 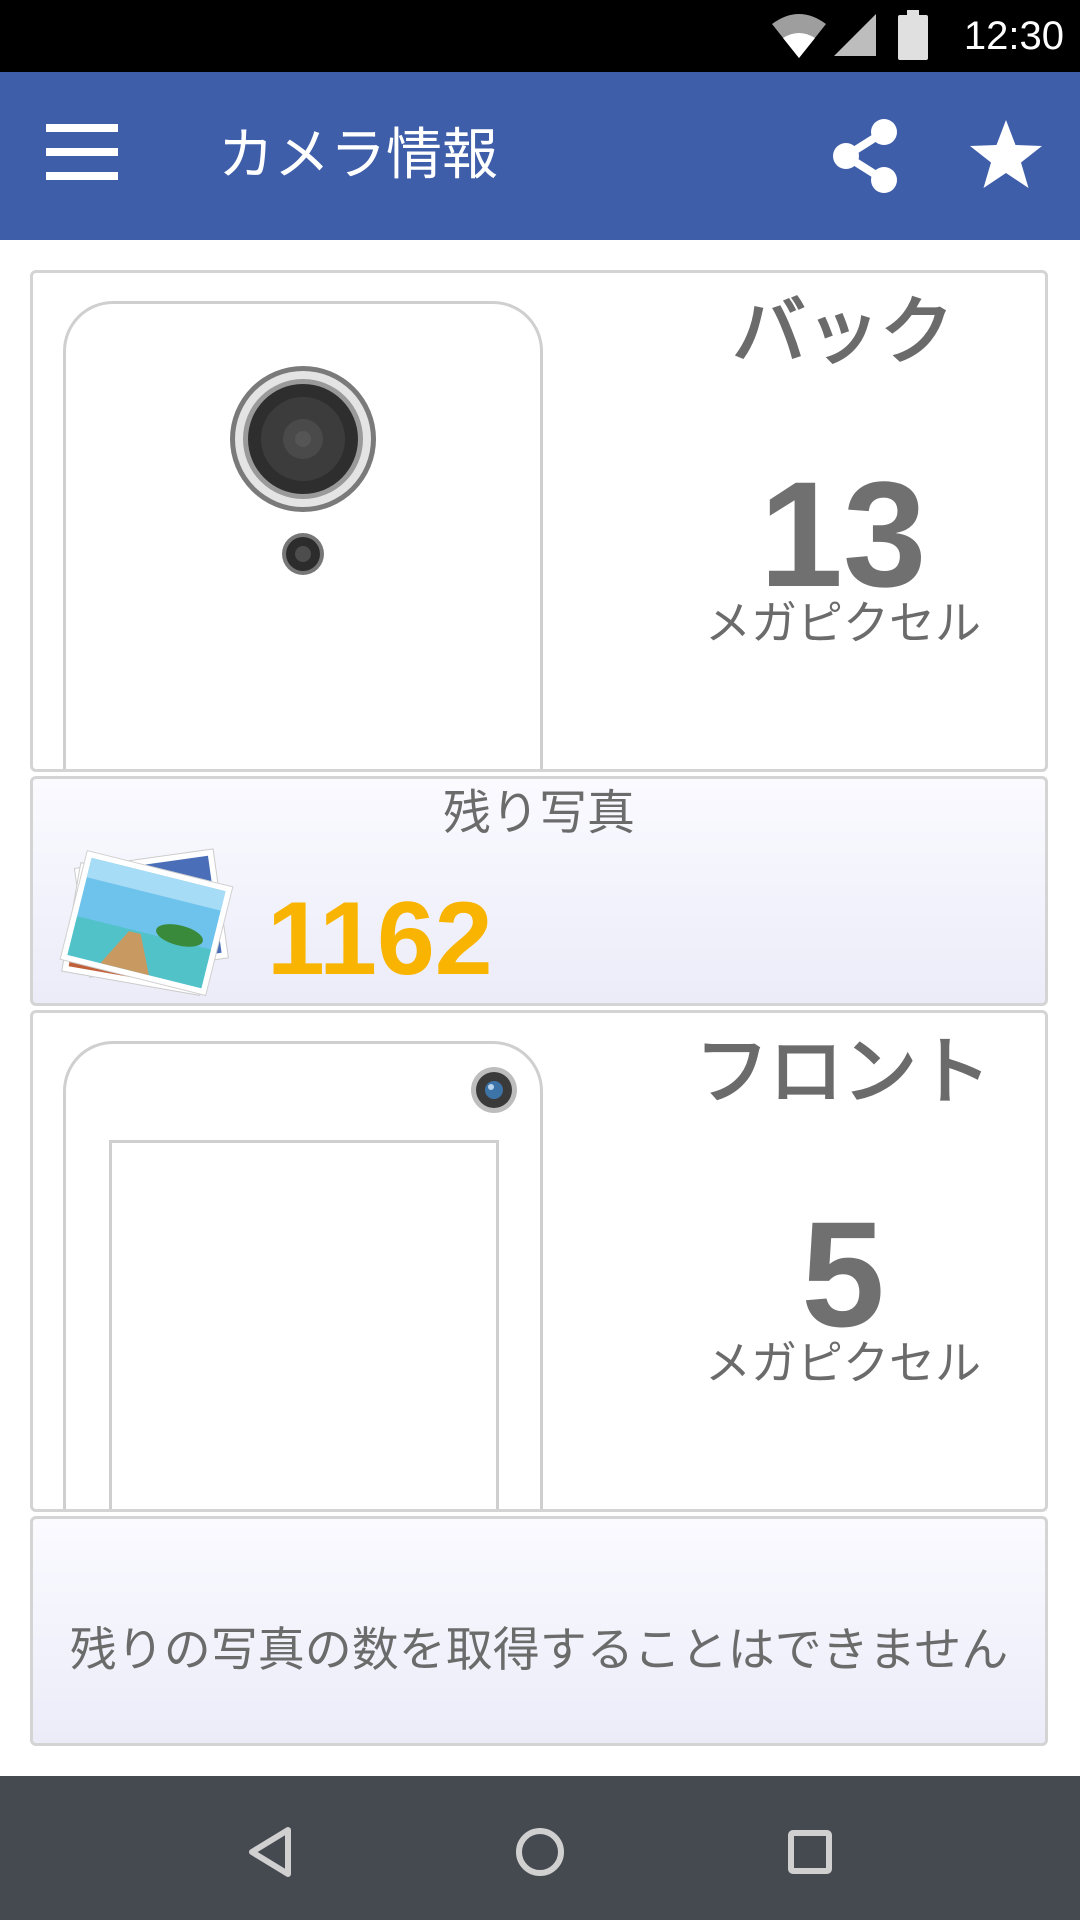 I want to click on flash-icon, so click(x=303, y=554).